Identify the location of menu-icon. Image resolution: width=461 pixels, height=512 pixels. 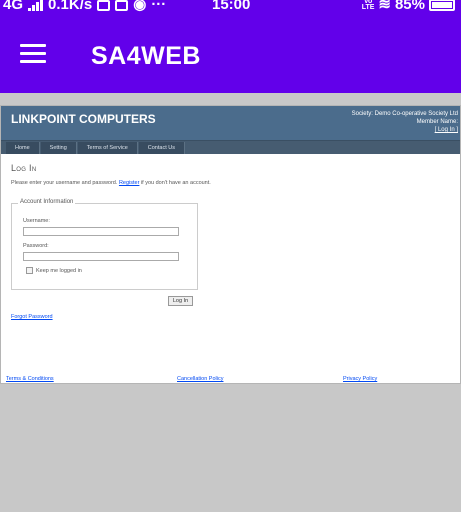
(33, 54).